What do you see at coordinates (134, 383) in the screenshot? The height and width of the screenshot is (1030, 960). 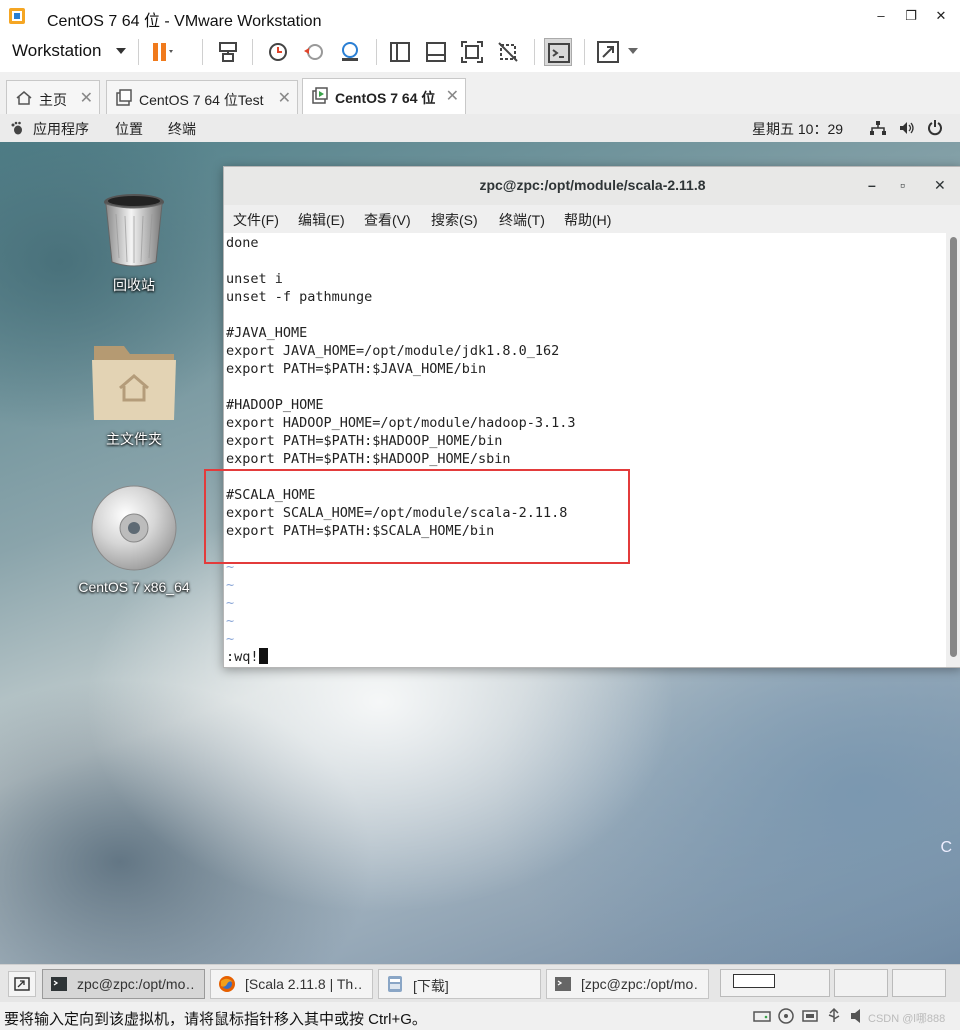 I see `home-folder-icon` at bounding box center [134, 383].